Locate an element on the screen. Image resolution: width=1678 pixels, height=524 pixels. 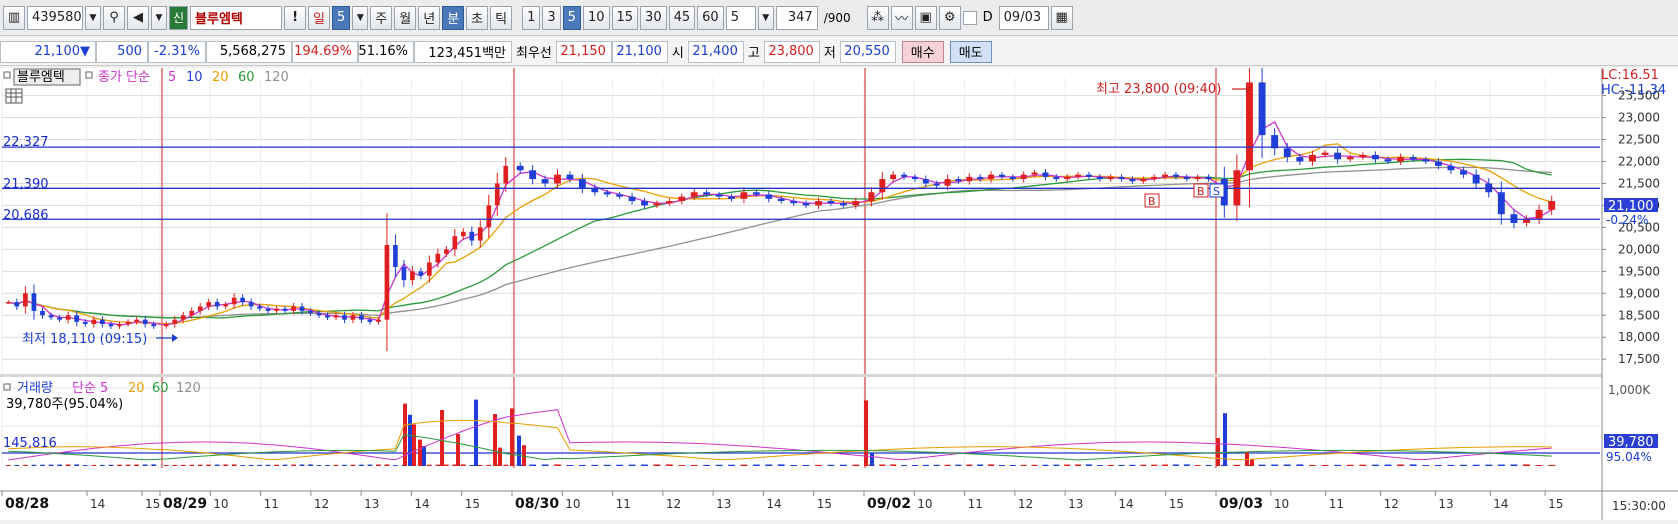
trendline-icon: 〰 is located at coordinates (901, 17).